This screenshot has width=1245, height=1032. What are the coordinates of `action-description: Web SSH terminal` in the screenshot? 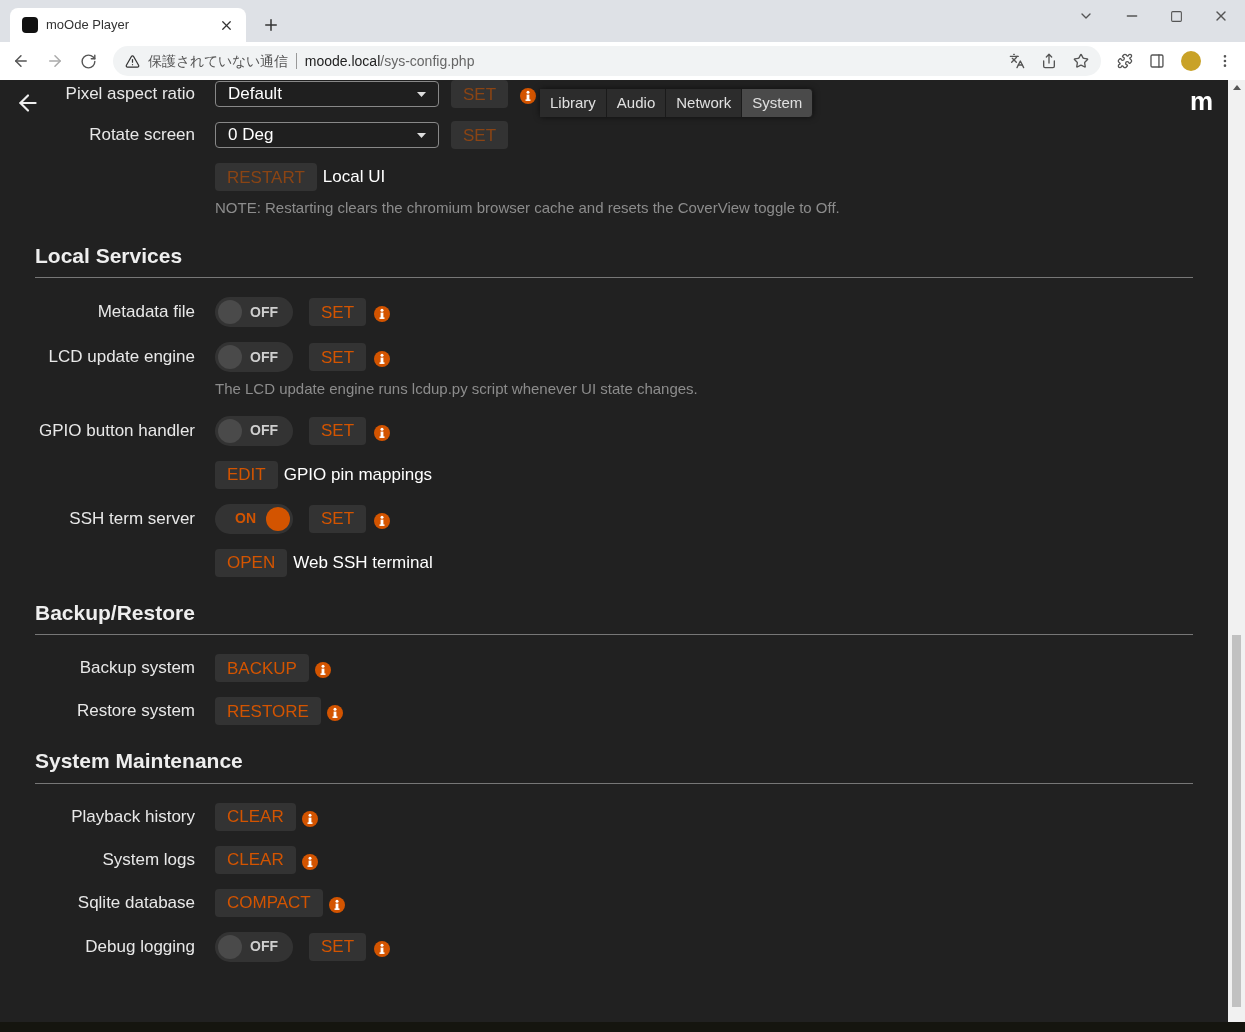 It's located at (363, 562).